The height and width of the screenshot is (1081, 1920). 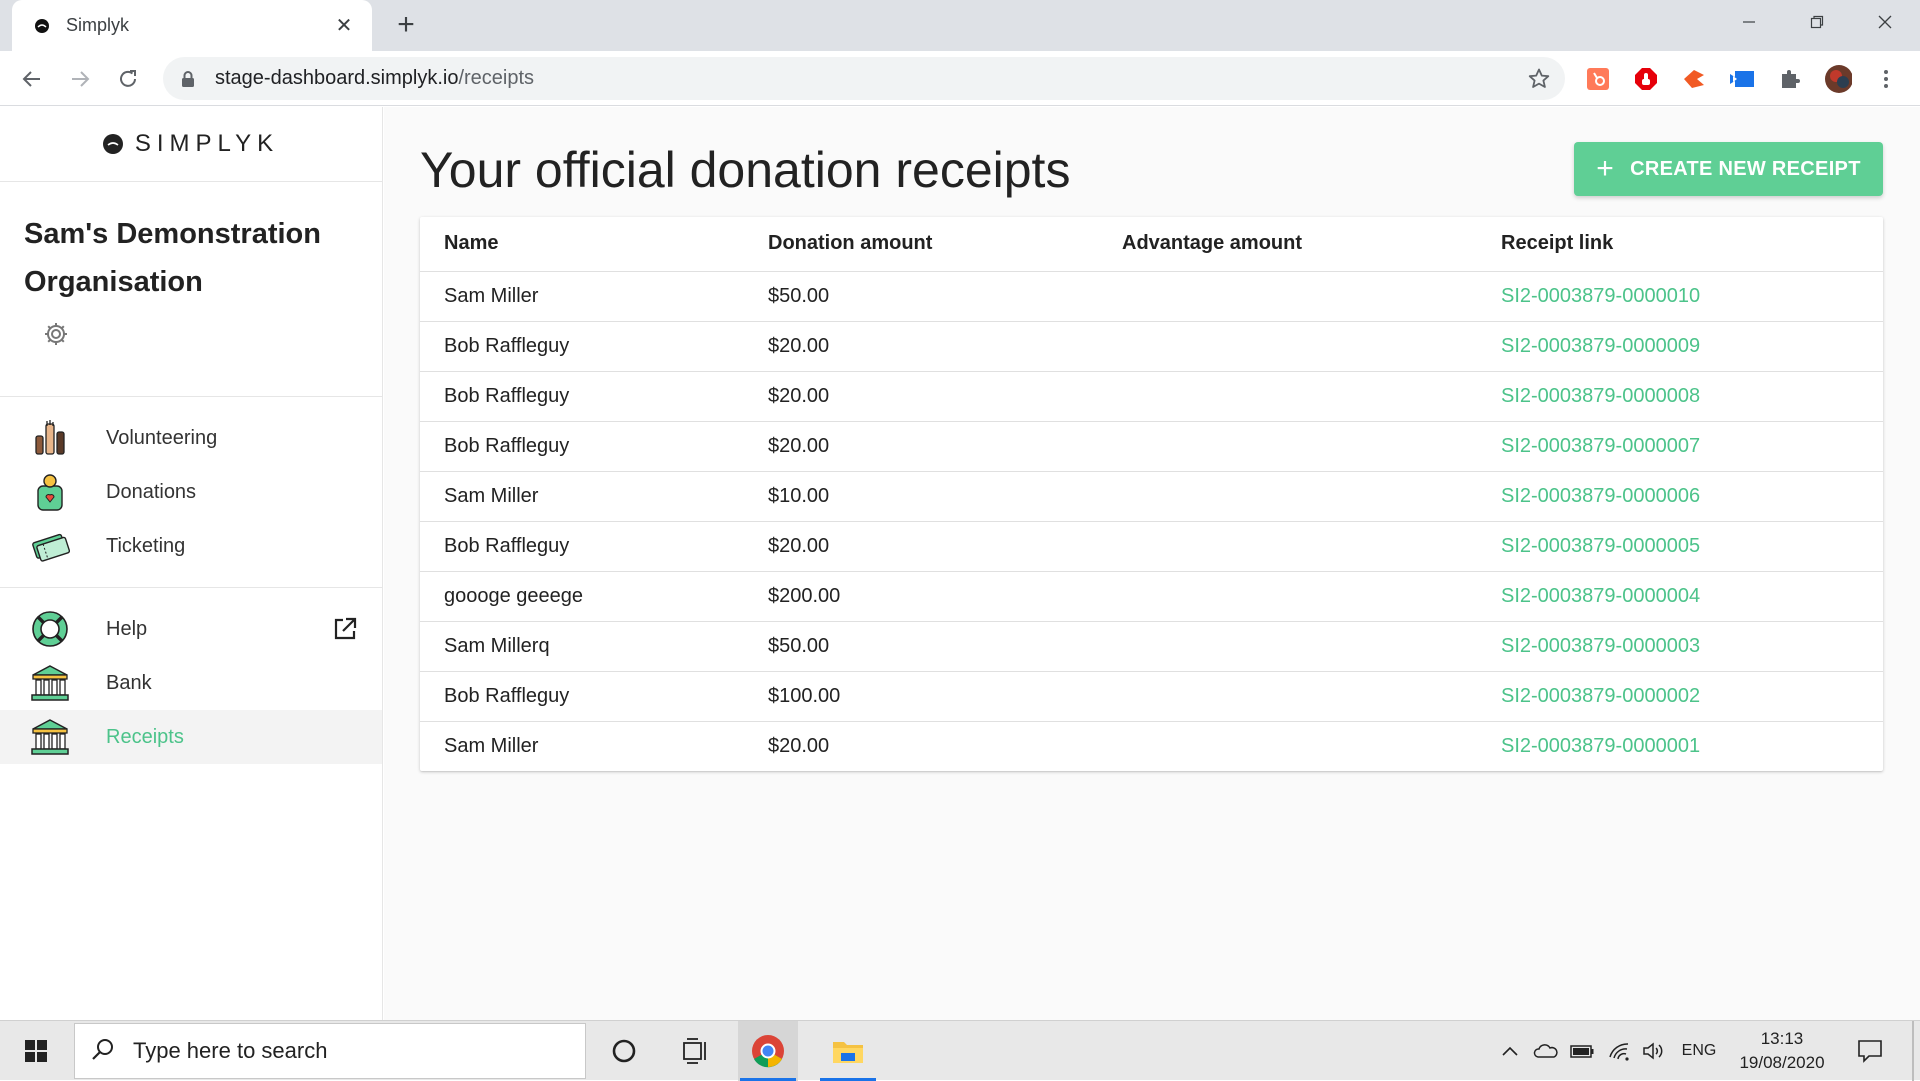 I want to click on puzzle-icon, so click(x=1790, y=79).